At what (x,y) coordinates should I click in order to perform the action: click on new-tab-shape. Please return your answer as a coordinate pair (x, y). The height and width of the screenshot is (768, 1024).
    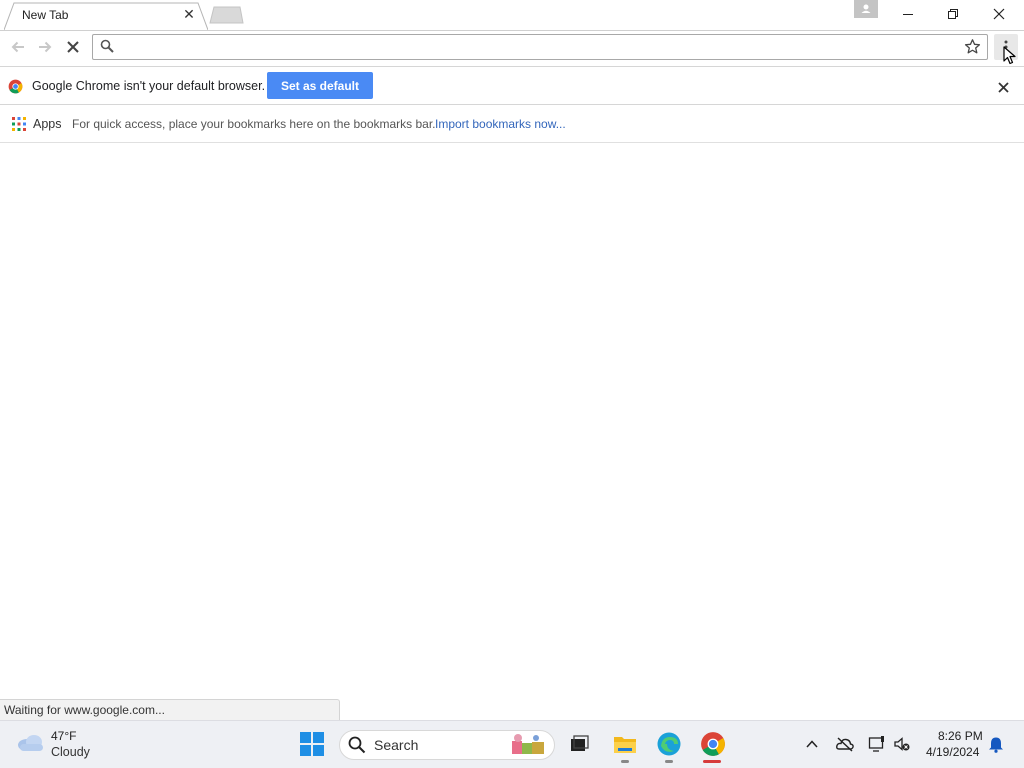
    Looking at the image, I should click on (226, 15).